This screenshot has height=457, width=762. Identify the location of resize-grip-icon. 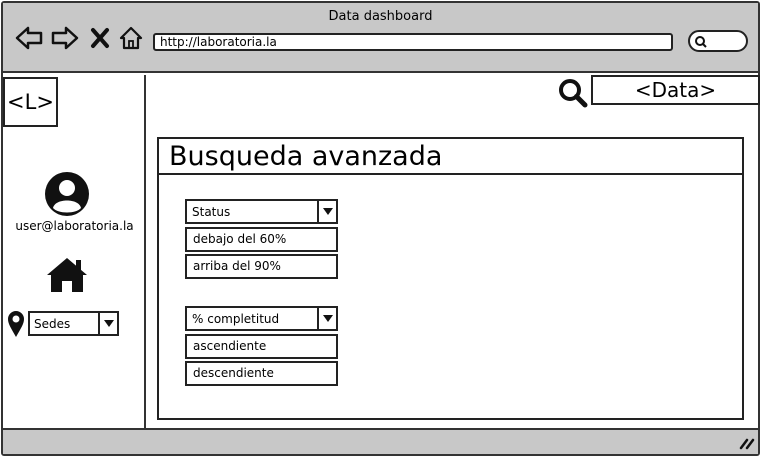
(746, 442).